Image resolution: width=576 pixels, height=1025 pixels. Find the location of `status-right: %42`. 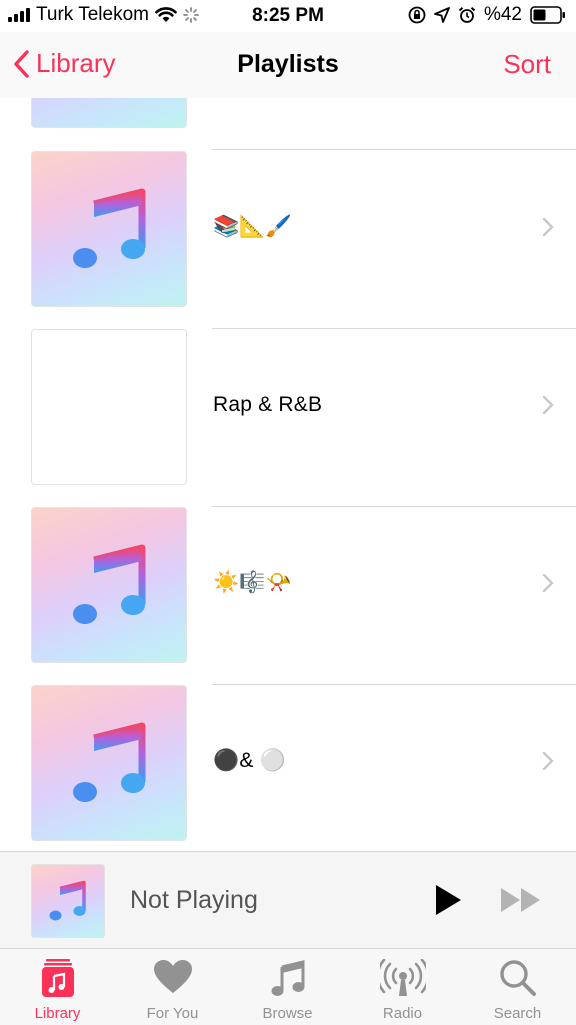

status-right: %42 is located at coordinates (487, 15).